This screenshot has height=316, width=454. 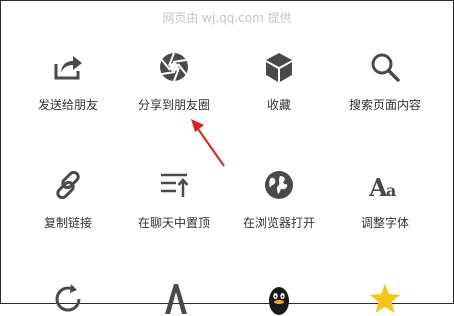 What do you see at coordinates (278, 105) in the screenshot?
I see `favorite-label: 收藏` at bounding box center [278, 105].